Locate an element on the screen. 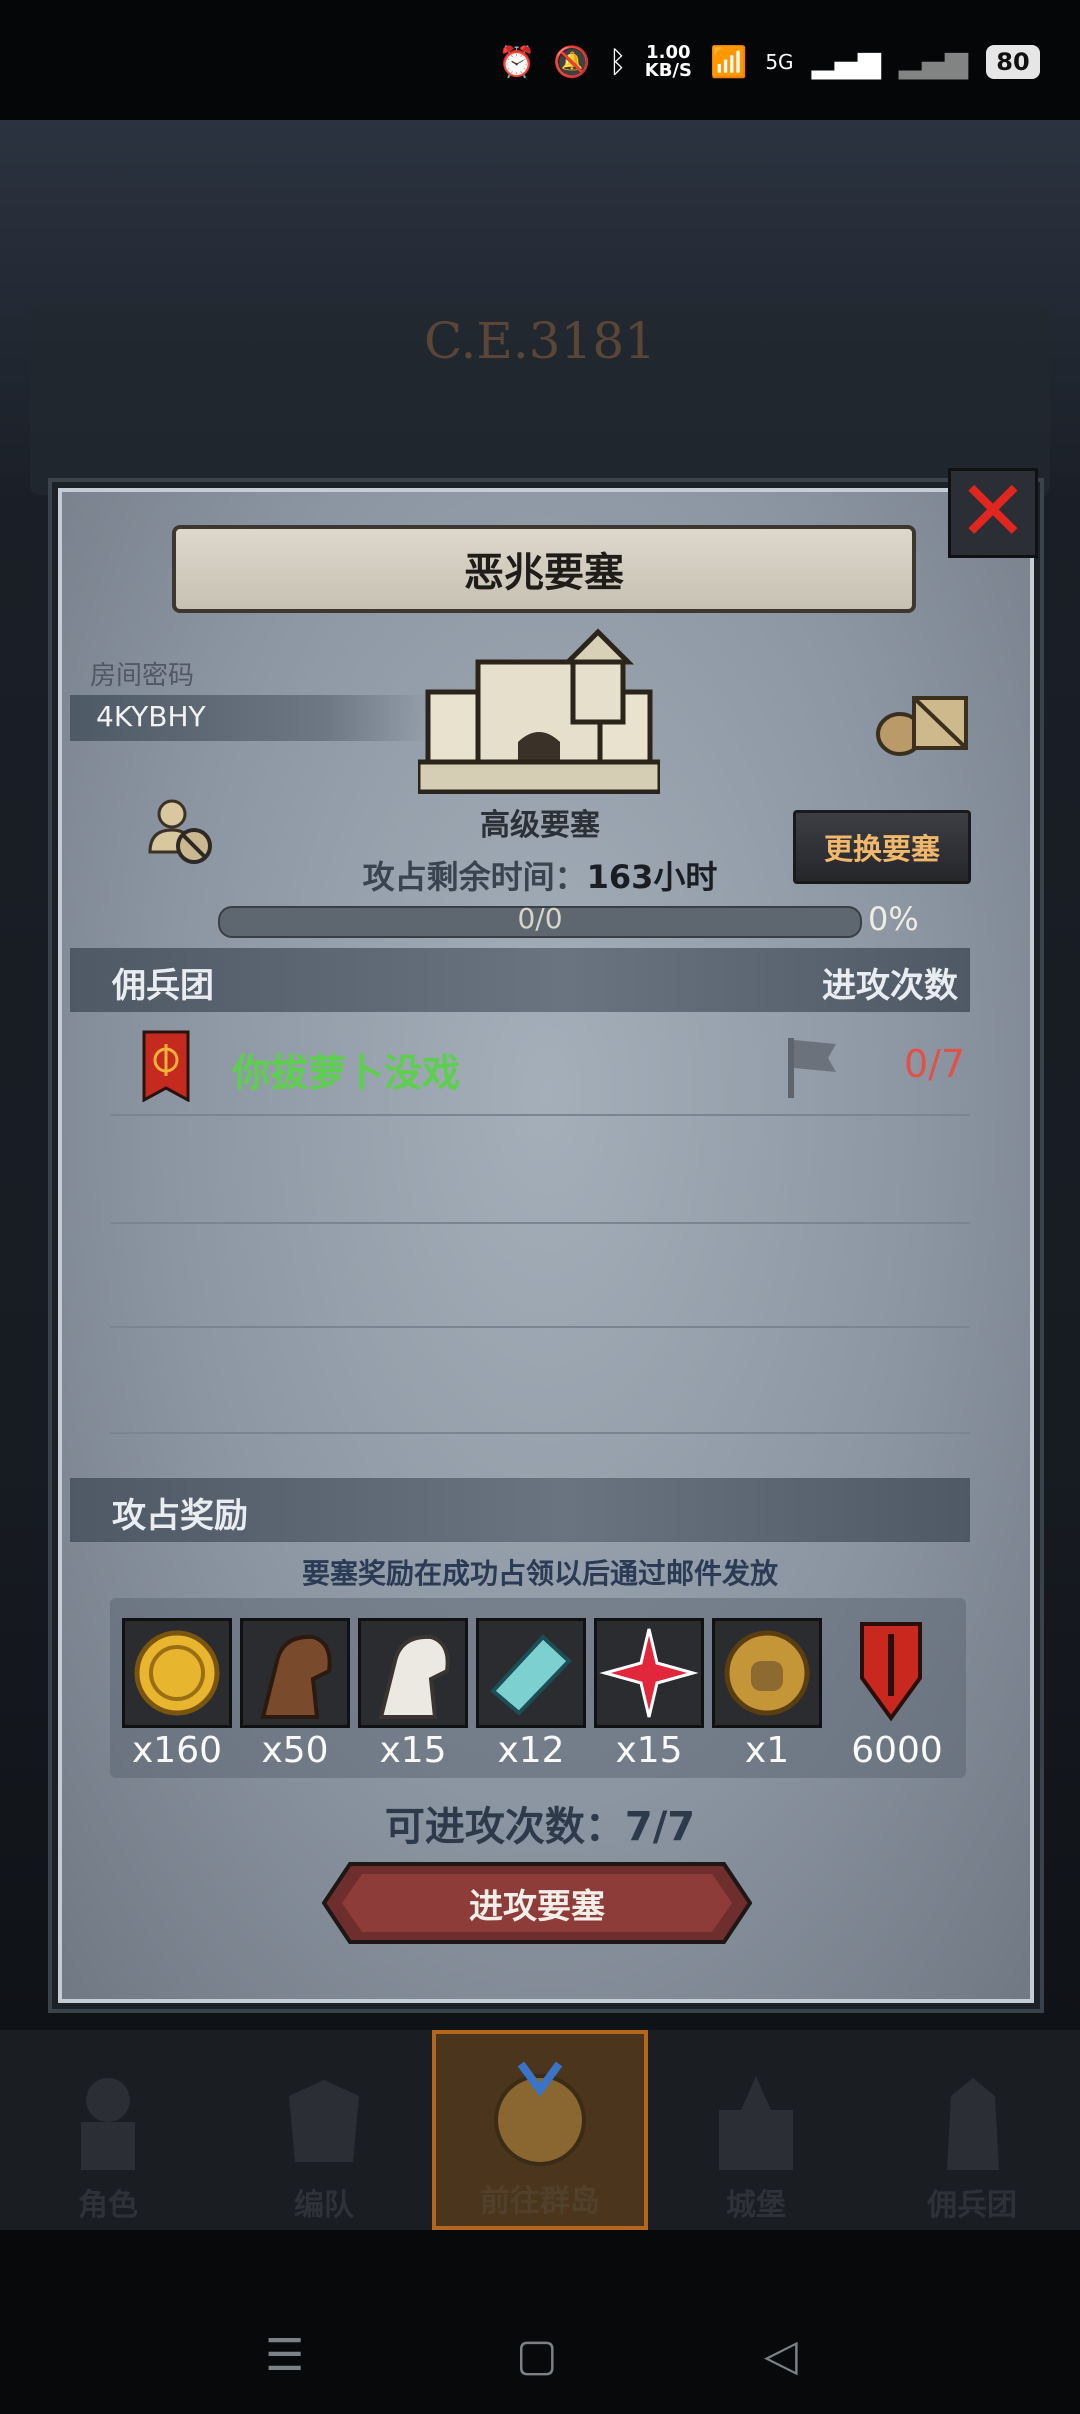 The width and height of the screenshot is (1080, 2414). nav-label: 佣兵团 is located at coordinates (972, 2205).